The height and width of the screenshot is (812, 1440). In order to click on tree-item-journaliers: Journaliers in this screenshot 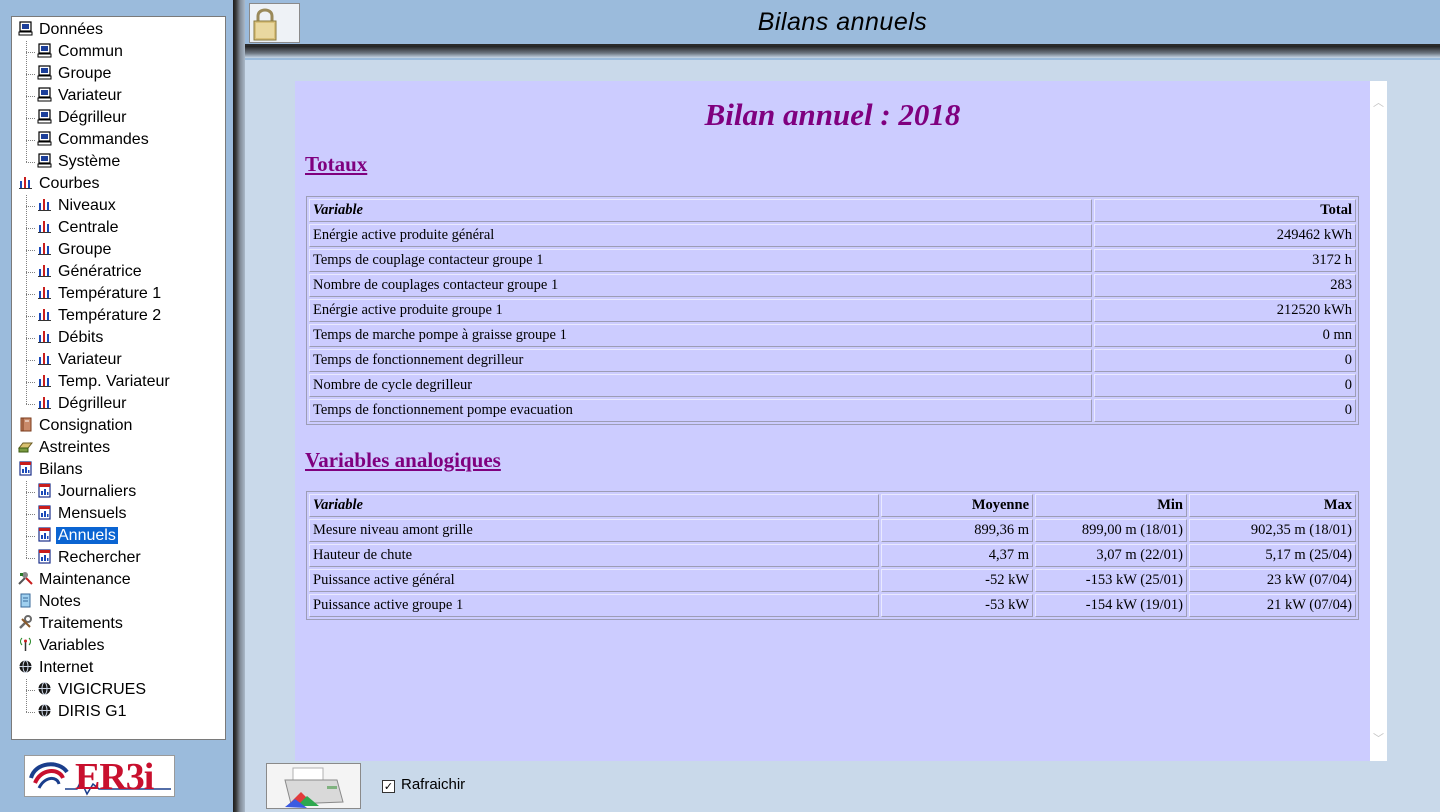, I will do `click(87, 492)`.